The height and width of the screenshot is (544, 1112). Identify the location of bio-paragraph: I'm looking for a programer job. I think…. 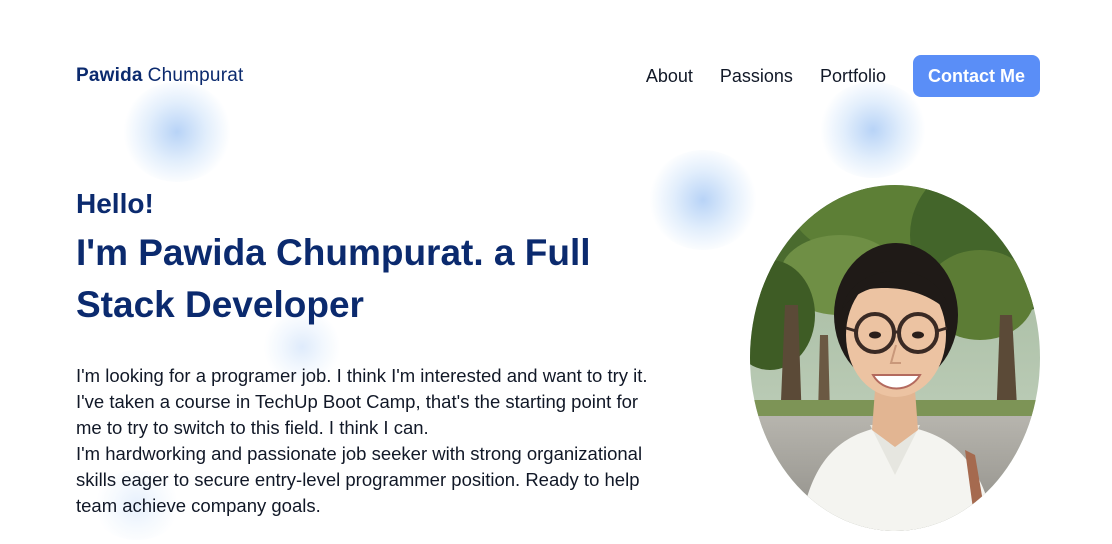
(362, 401).